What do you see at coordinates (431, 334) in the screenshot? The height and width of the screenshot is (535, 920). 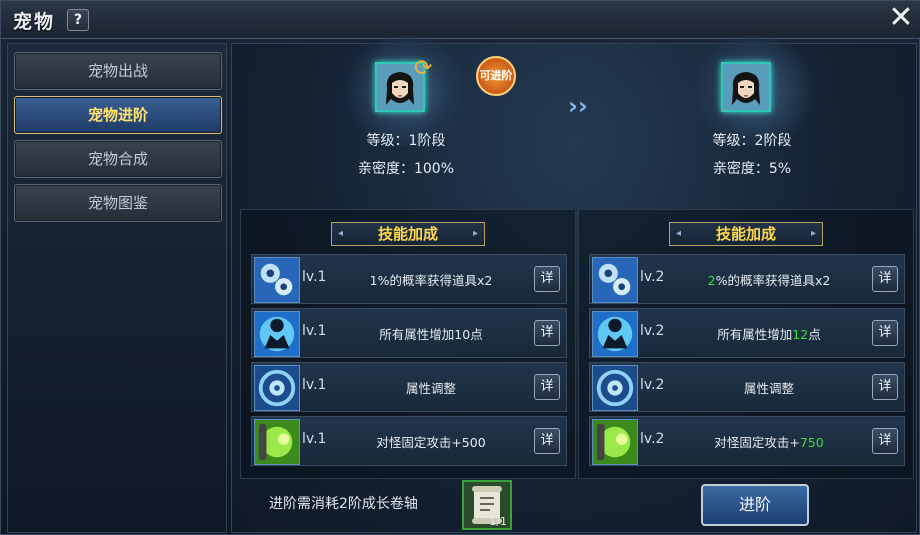 I see `skill-description: 所有属性增加10点` at bounding box center [431, 334].